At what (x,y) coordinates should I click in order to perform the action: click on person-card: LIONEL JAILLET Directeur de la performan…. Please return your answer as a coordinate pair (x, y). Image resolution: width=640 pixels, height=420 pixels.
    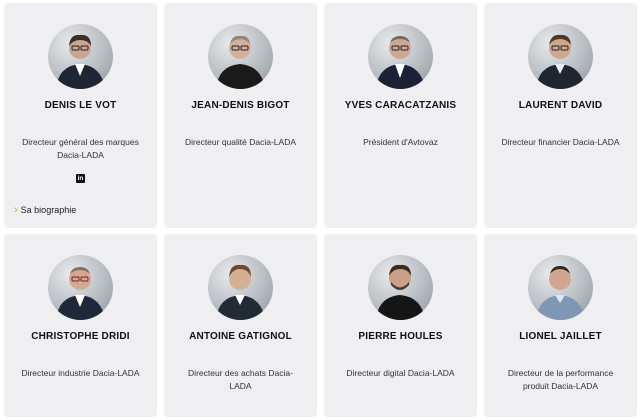
    Looking at the image, I should click on (560, 325).